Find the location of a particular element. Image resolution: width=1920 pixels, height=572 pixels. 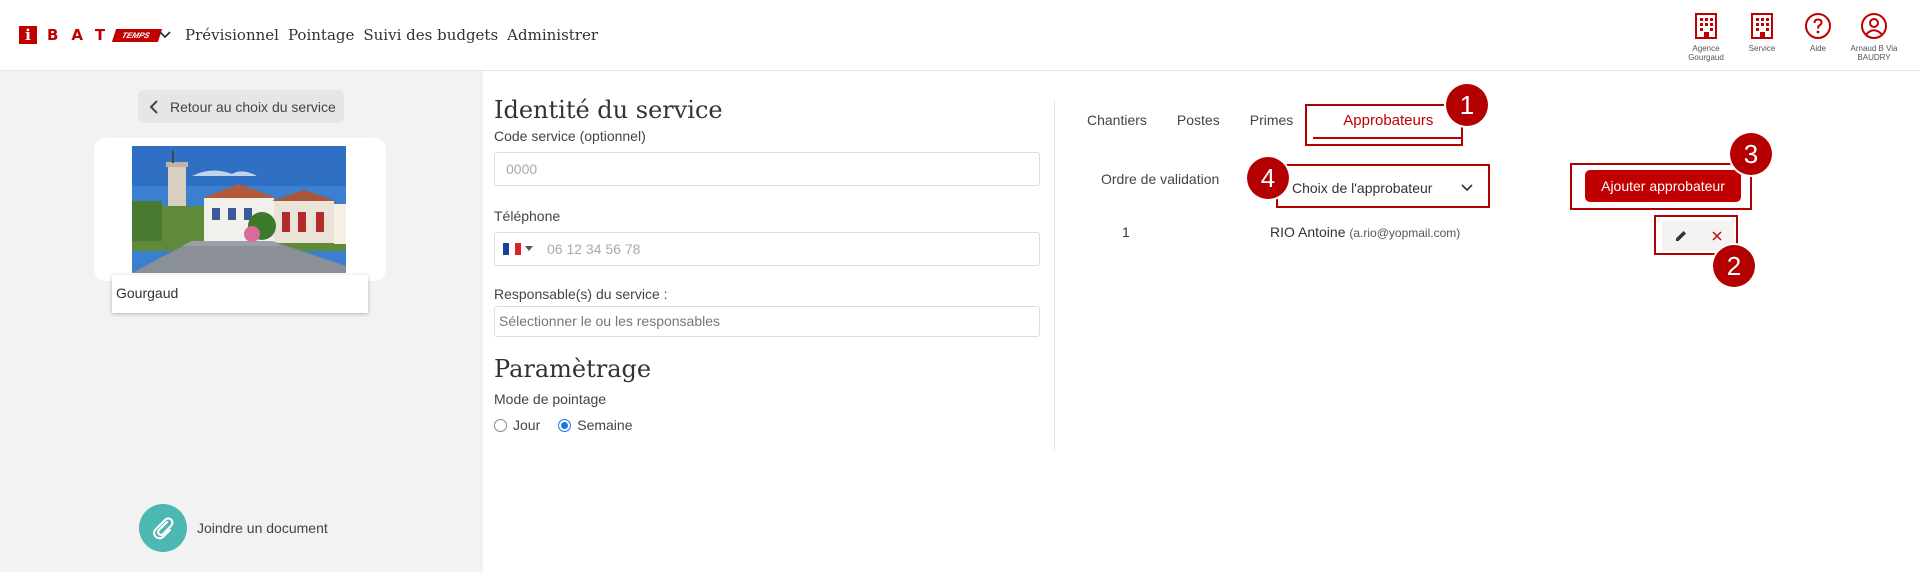

responsible-label: Responsable(s) du service : is located at coordinates (581, 294).